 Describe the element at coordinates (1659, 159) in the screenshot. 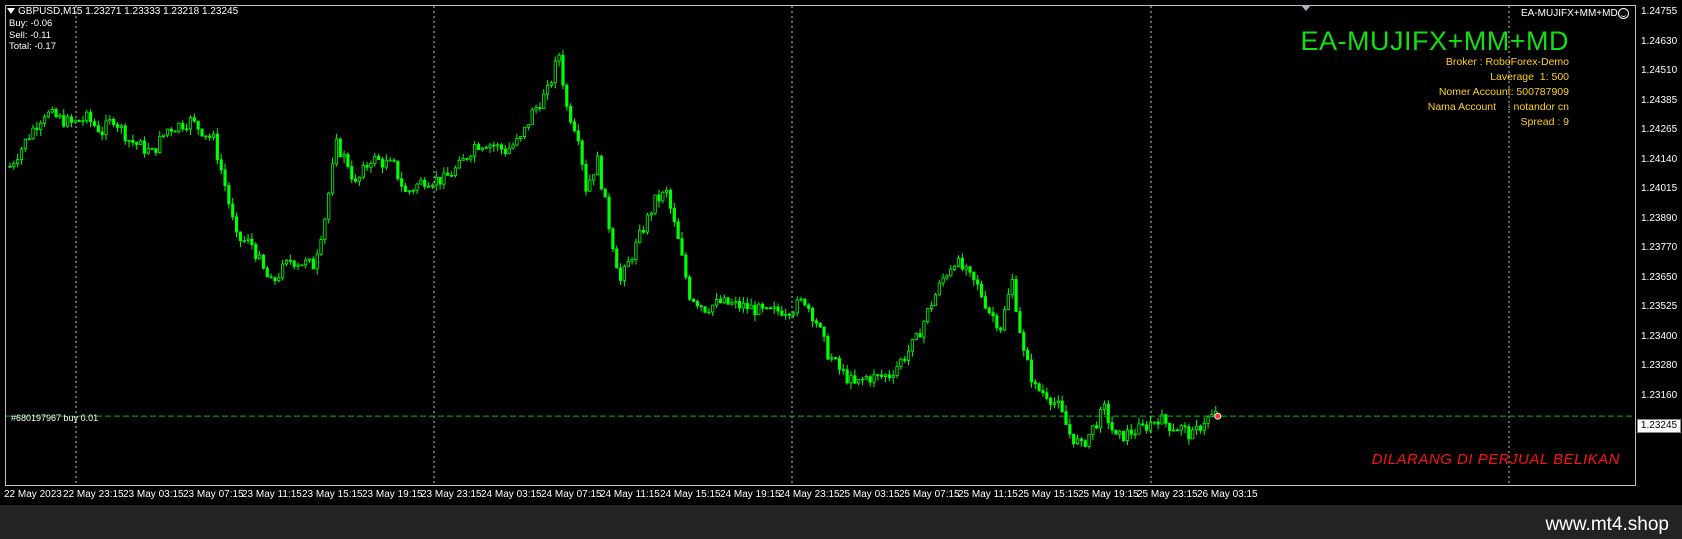

I see `price-tick-label: 1.24140` at that location.